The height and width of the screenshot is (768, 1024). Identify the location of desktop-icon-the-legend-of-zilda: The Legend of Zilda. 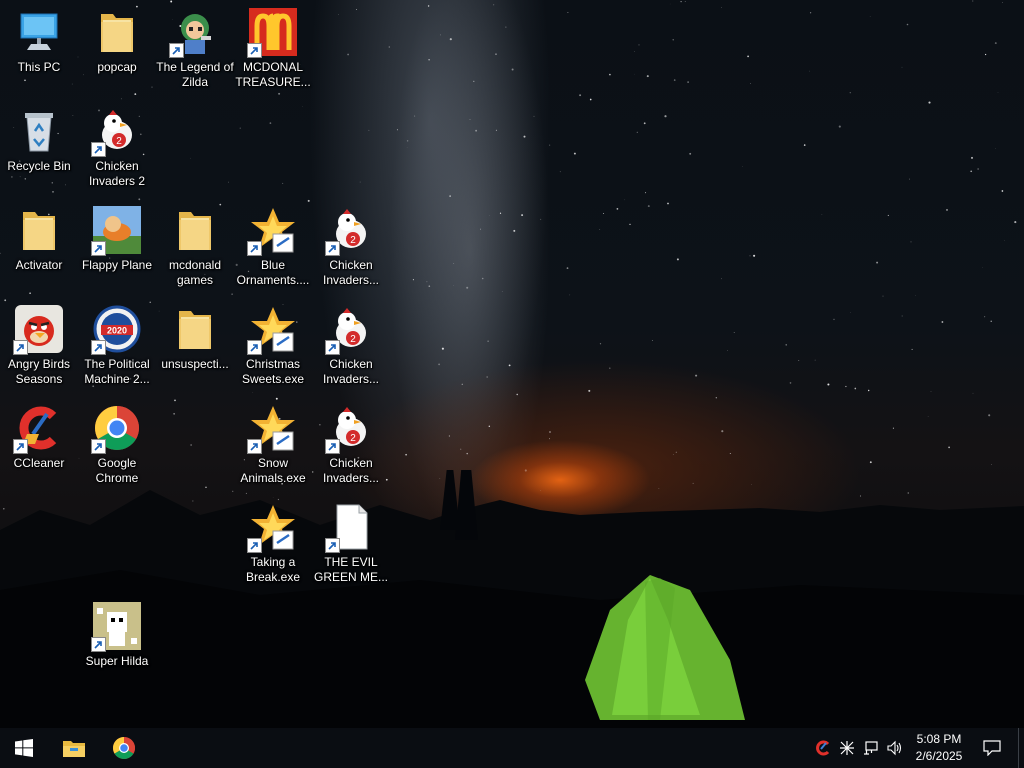
(195, 48).